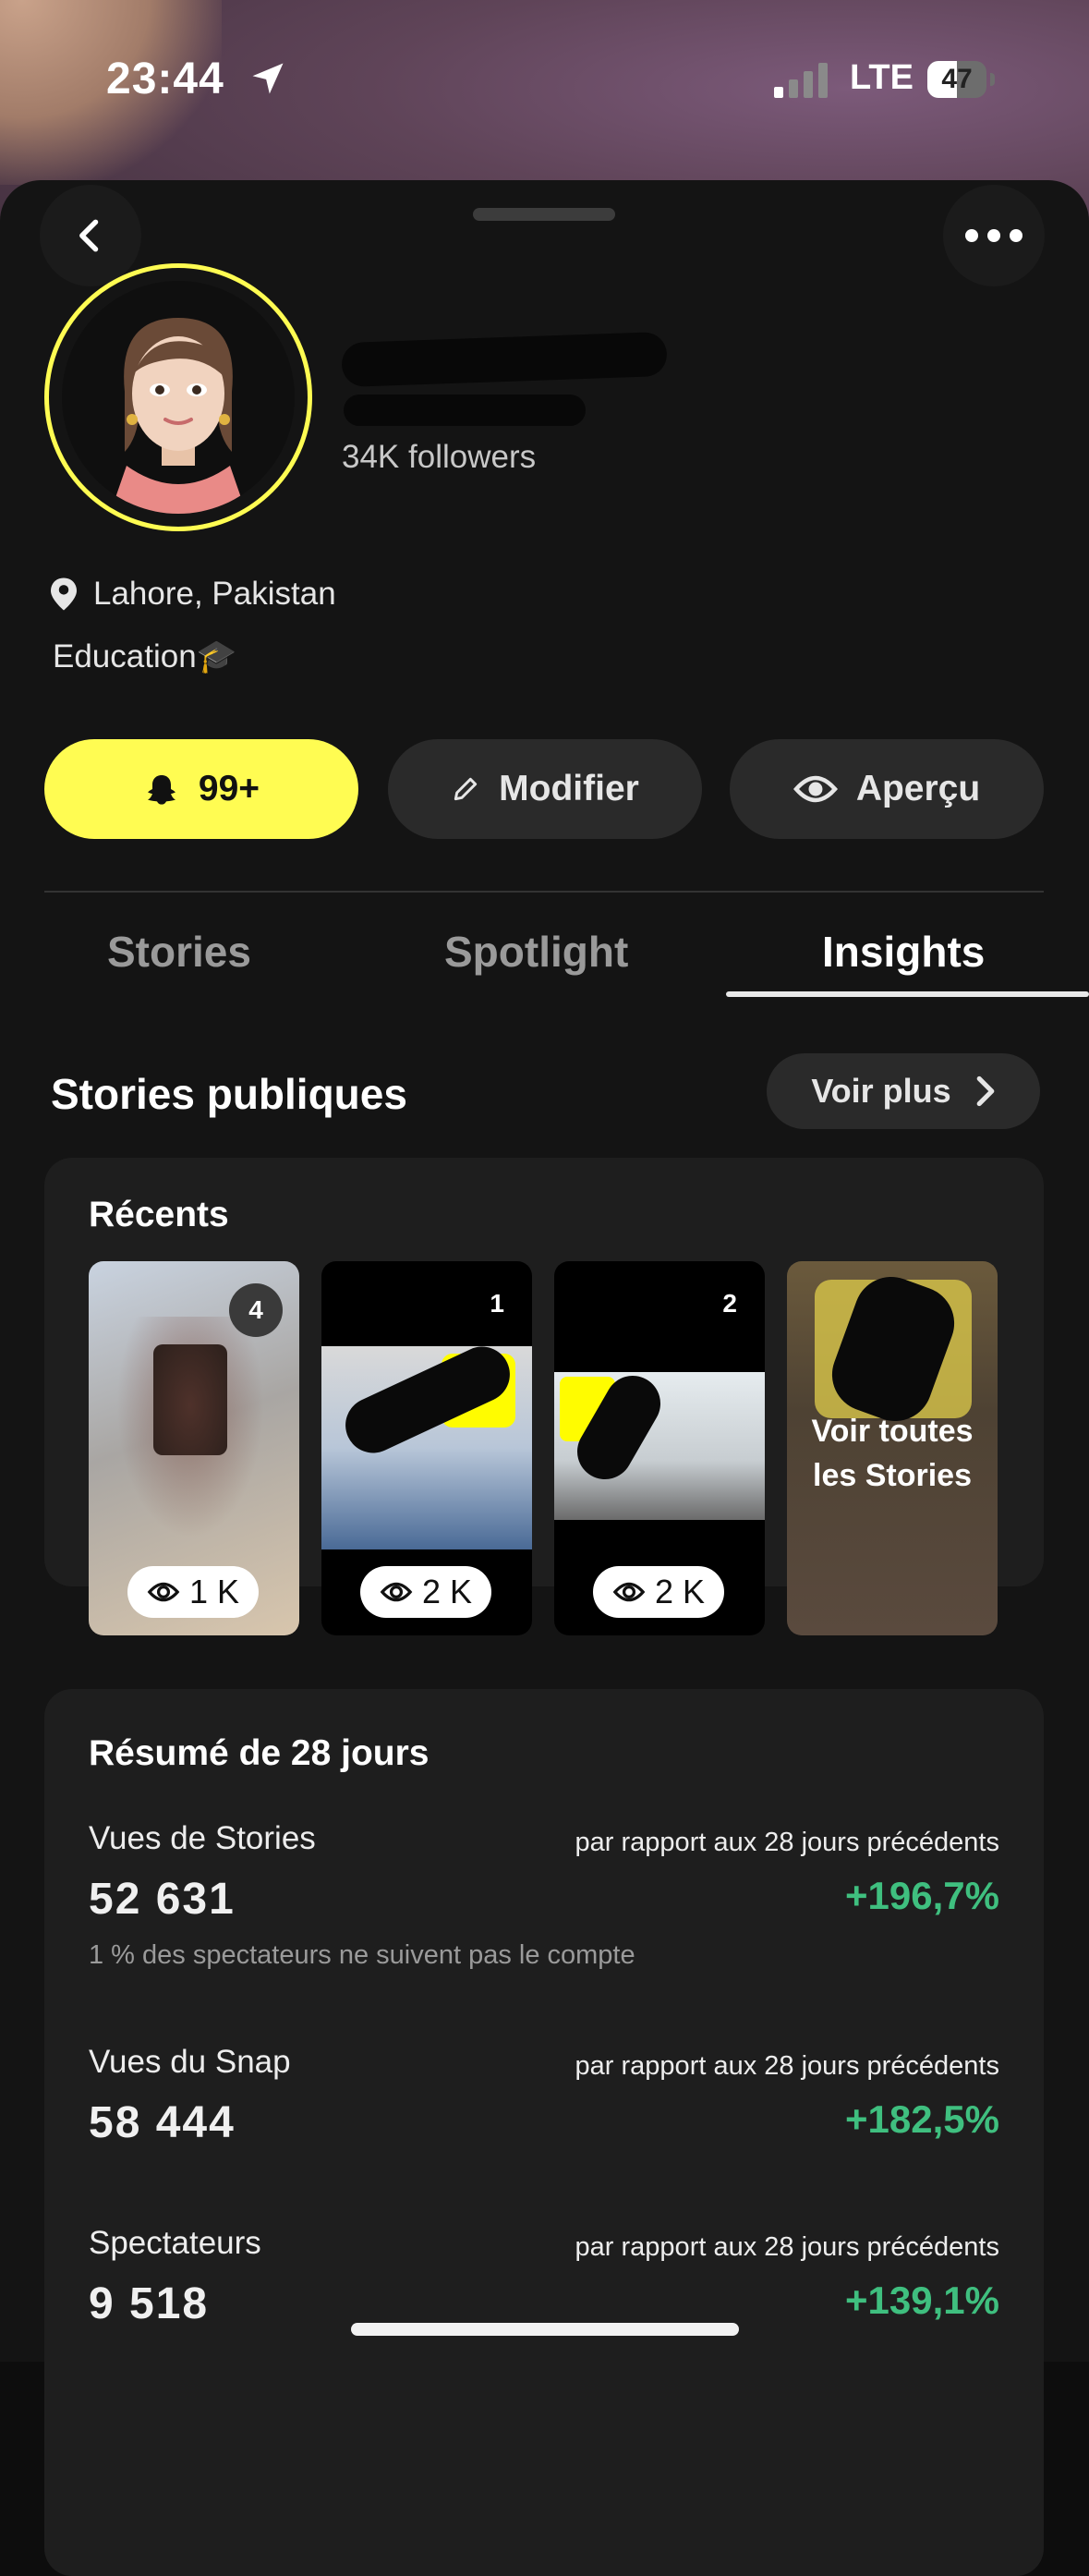  What do you see at coordinates (426, 1448) in the screenshot?
I see `story-thumbnail-2: 1 2 K` at bounding box center [426, 1448].